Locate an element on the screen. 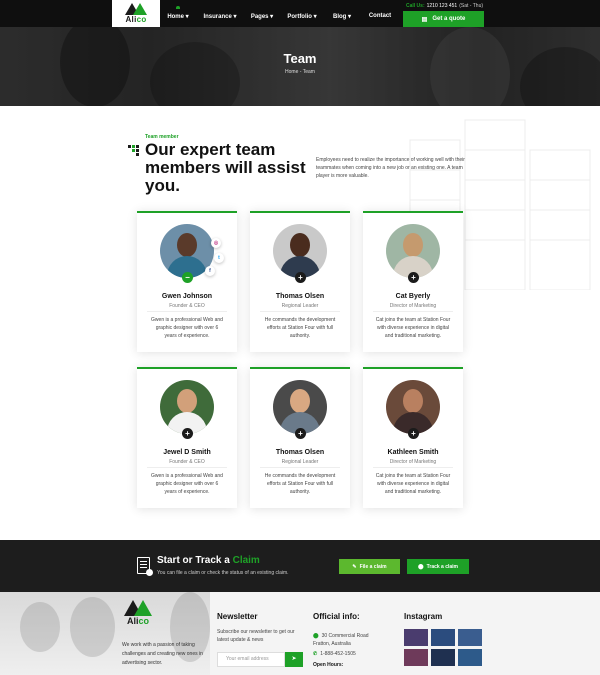 The image size is (600, 675). nav-item-portfolio: Portfolio ▾ is located at coordinates (302, 13).